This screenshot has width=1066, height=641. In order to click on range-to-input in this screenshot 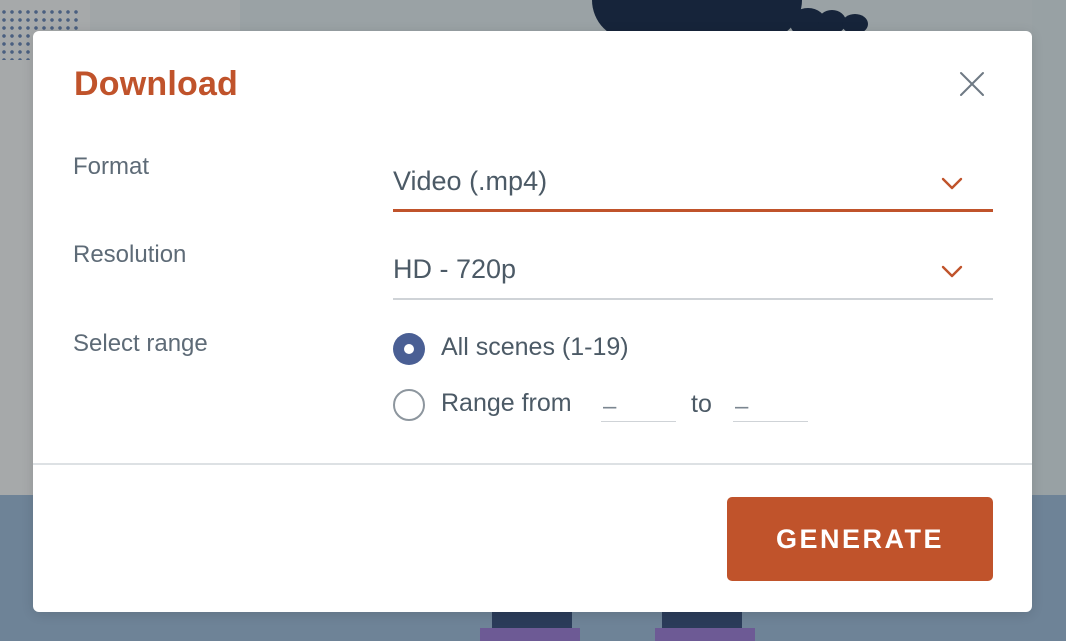, I will do `click(770, 407)`.